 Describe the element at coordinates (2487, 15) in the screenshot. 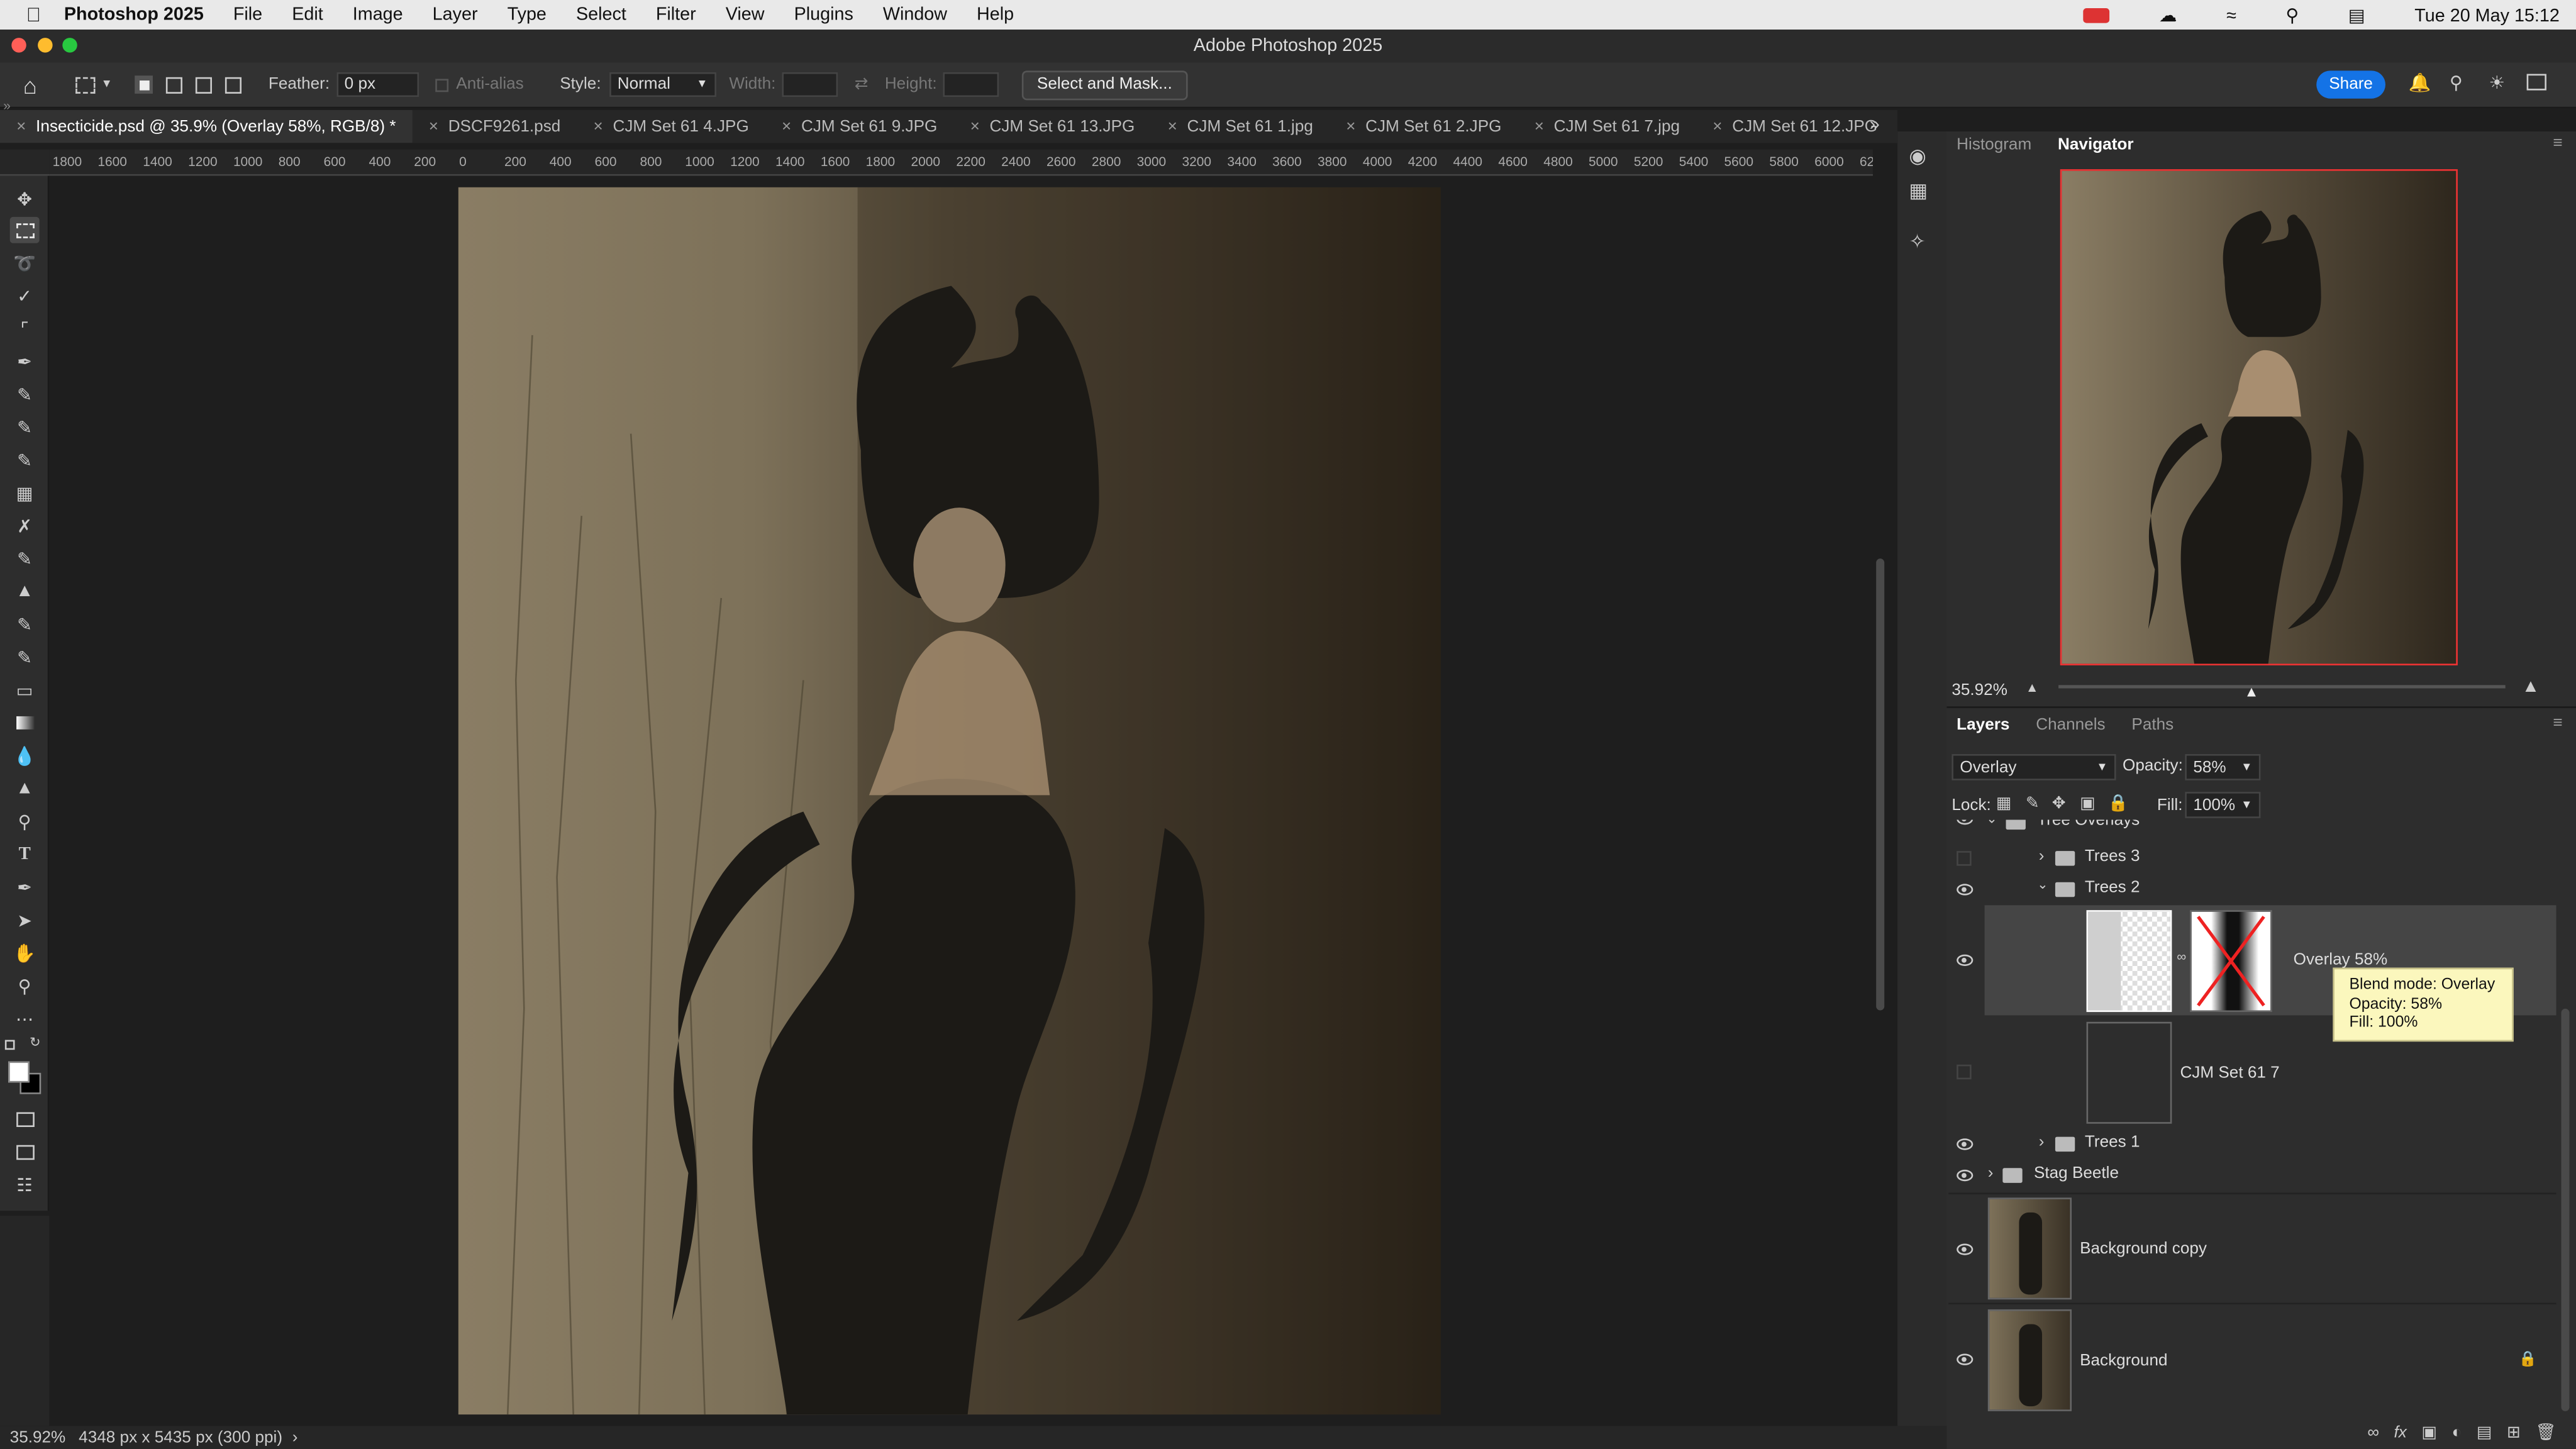

I see `clock: Tue 20 May 15:12` at that location.